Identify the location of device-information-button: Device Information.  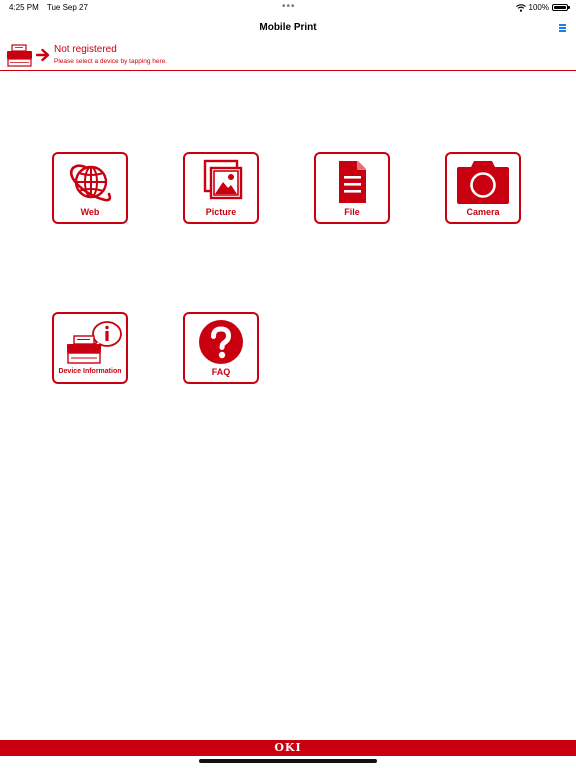
(90, 348).